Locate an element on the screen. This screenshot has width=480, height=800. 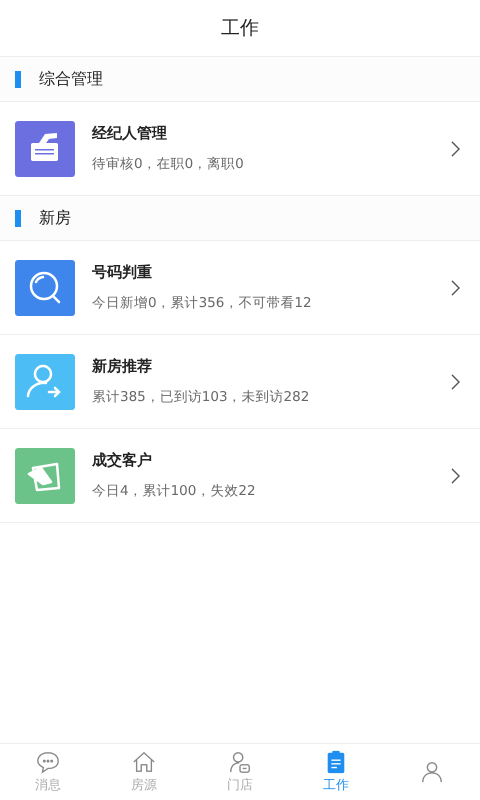
page-title: 工作 is located at coordinates (240, 28).